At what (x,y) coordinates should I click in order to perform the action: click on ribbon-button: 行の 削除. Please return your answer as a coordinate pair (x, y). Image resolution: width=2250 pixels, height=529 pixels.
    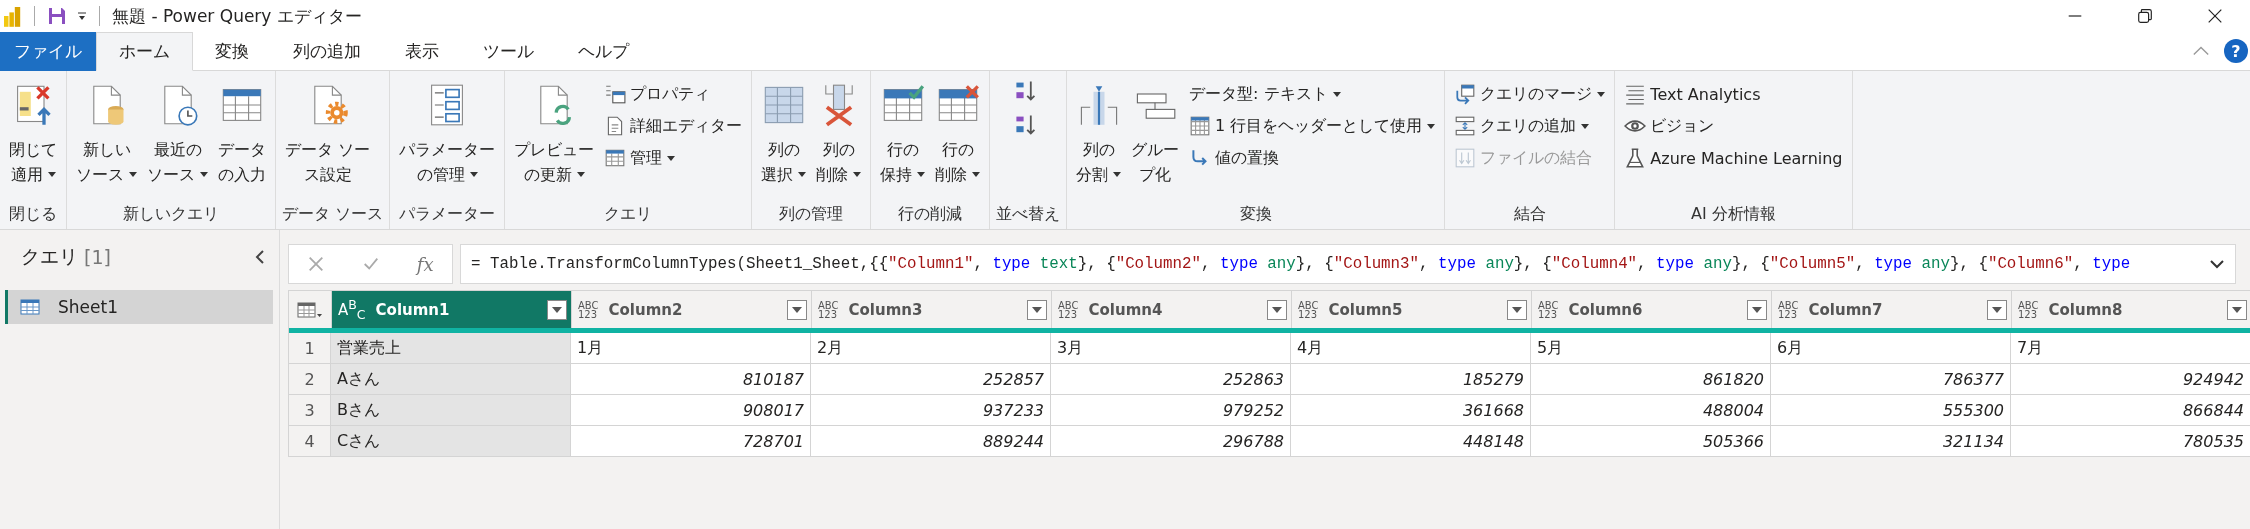
    Looking at the image, I should click on (958, 140).